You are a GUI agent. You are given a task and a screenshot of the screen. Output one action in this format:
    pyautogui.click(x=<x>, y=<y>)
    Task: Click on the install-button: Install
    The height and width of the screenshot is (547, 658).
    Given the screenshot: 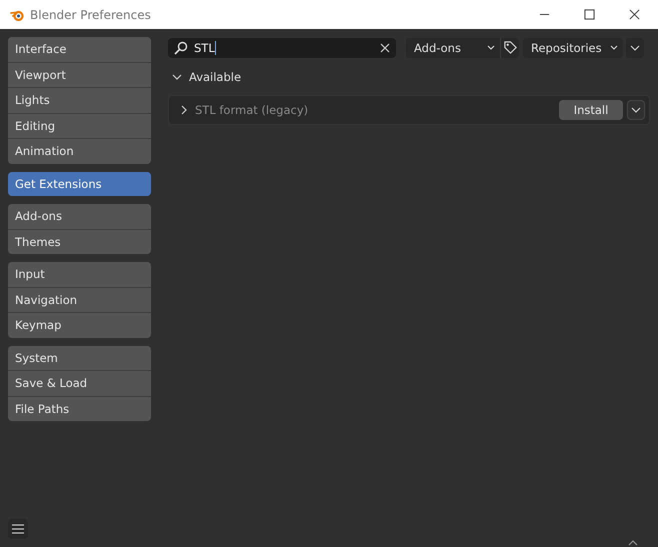 What is the action you would take?
    pyautogui.click(x=591, y=110)
    